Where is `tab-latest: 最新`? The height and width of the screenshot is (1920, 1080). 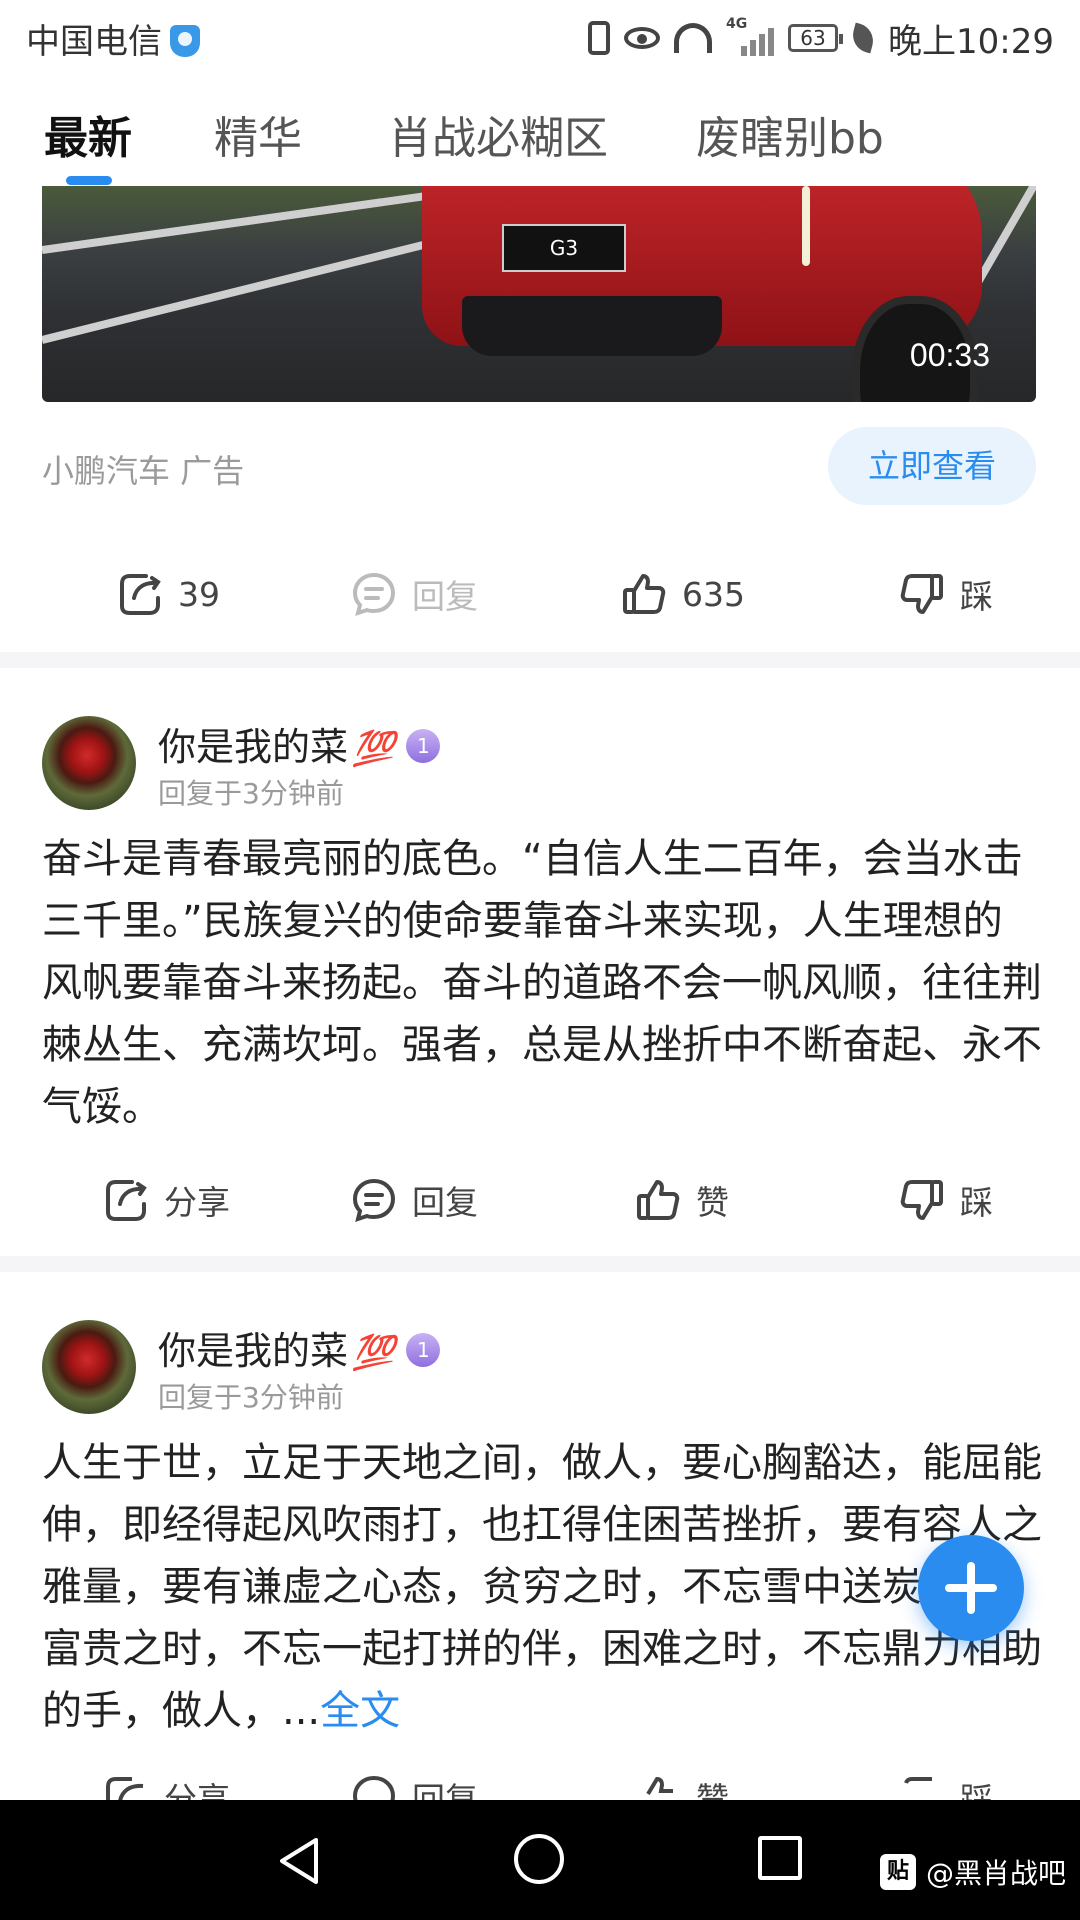 tab-latest: 最新 is located at coordinates (88, 134).